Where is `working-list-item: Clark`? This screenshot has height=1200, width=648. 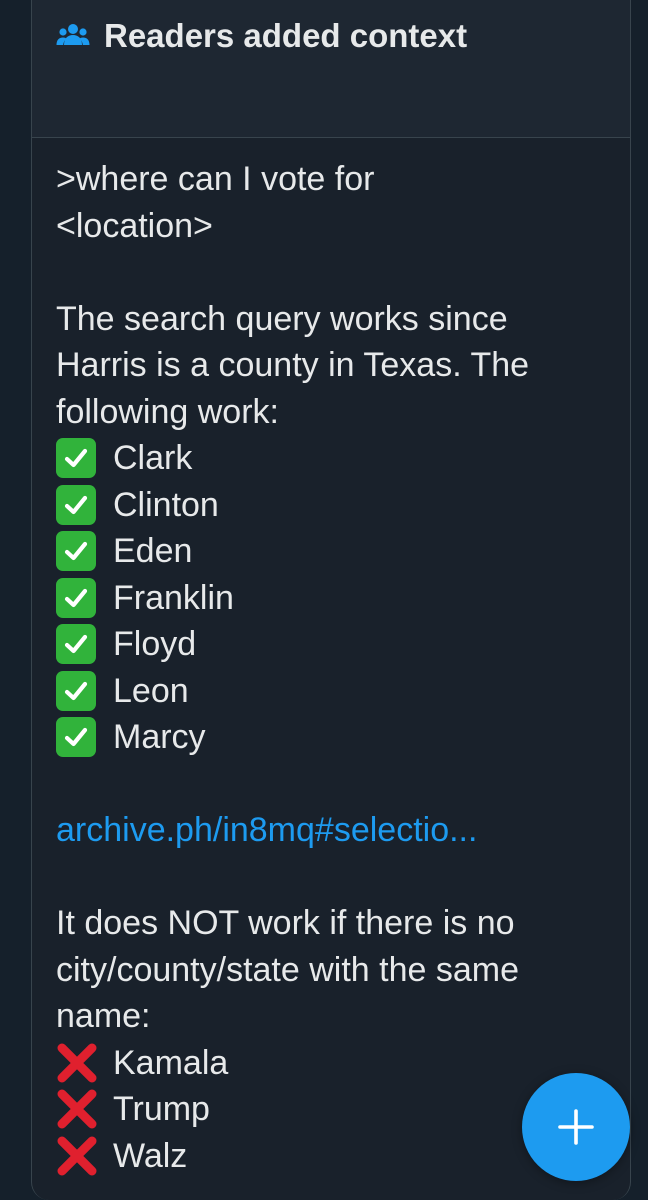 working-list-item: Clark is located at coordinates (336, 458).